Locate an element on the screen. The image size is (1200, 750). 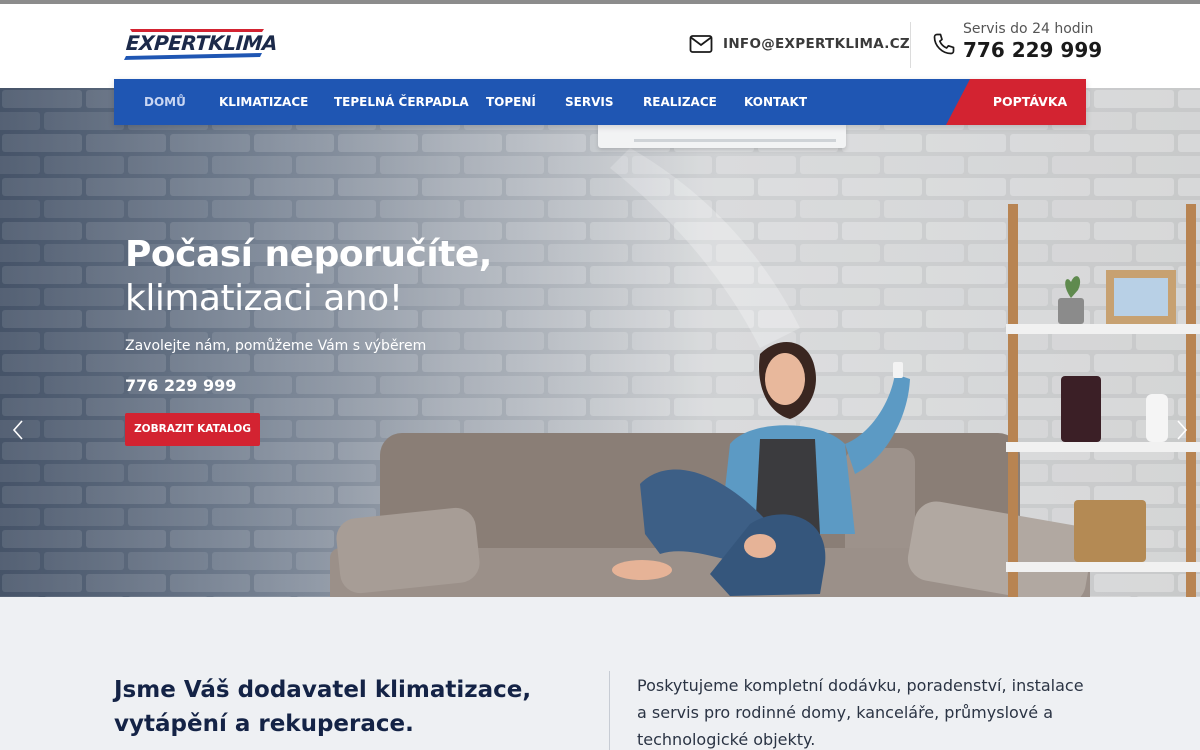
phone-icon is located at coordinates (944, 44).